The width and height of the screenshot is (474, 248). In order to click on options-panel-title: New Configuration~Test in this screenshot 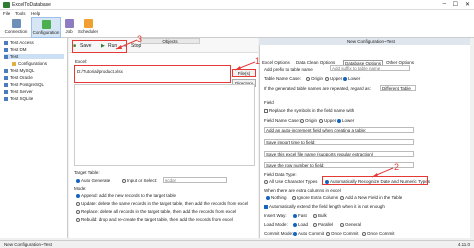, I will do `click(364, 41)`.